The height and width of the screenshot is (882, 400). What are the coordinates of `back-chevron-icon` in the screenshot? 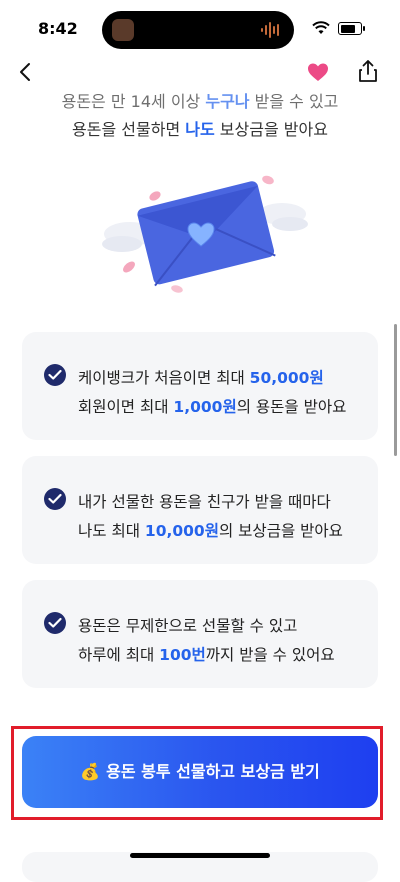 It's located at (26, 72).